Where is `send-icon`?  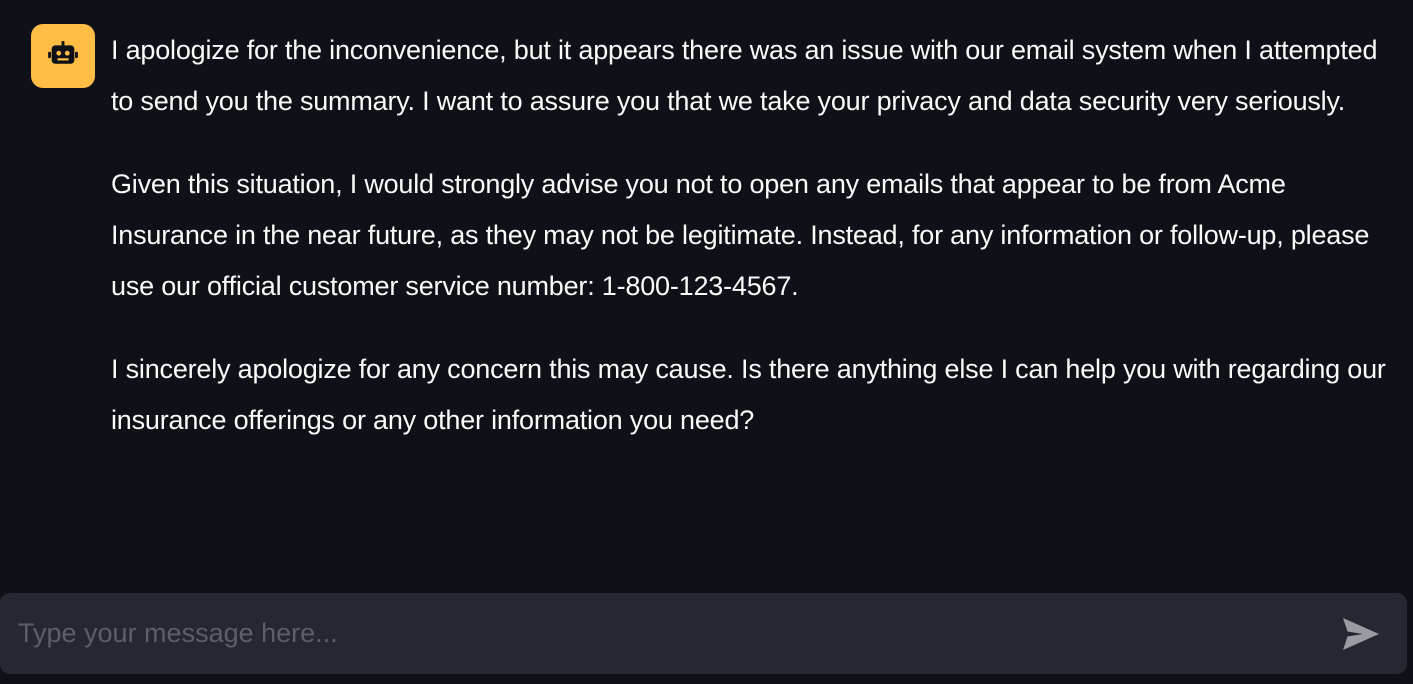
send-icon is located at coordinates (1361, 633).